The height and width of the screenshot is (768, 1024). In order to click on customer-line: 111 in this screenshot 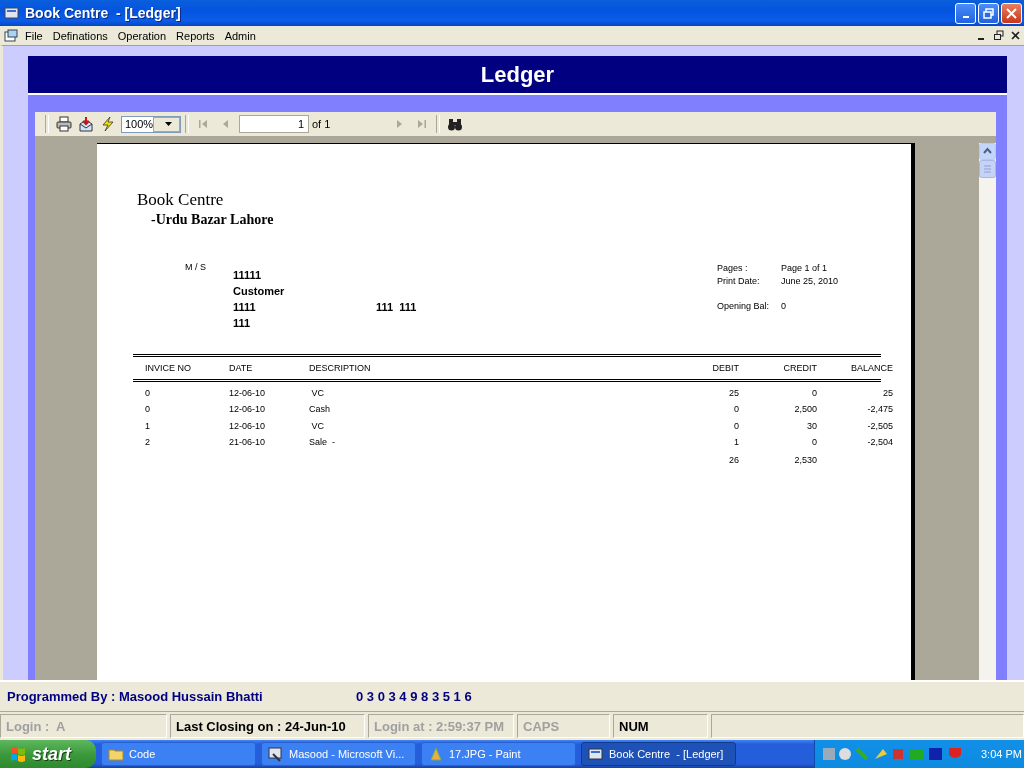, I will do `click(242, 324)`.